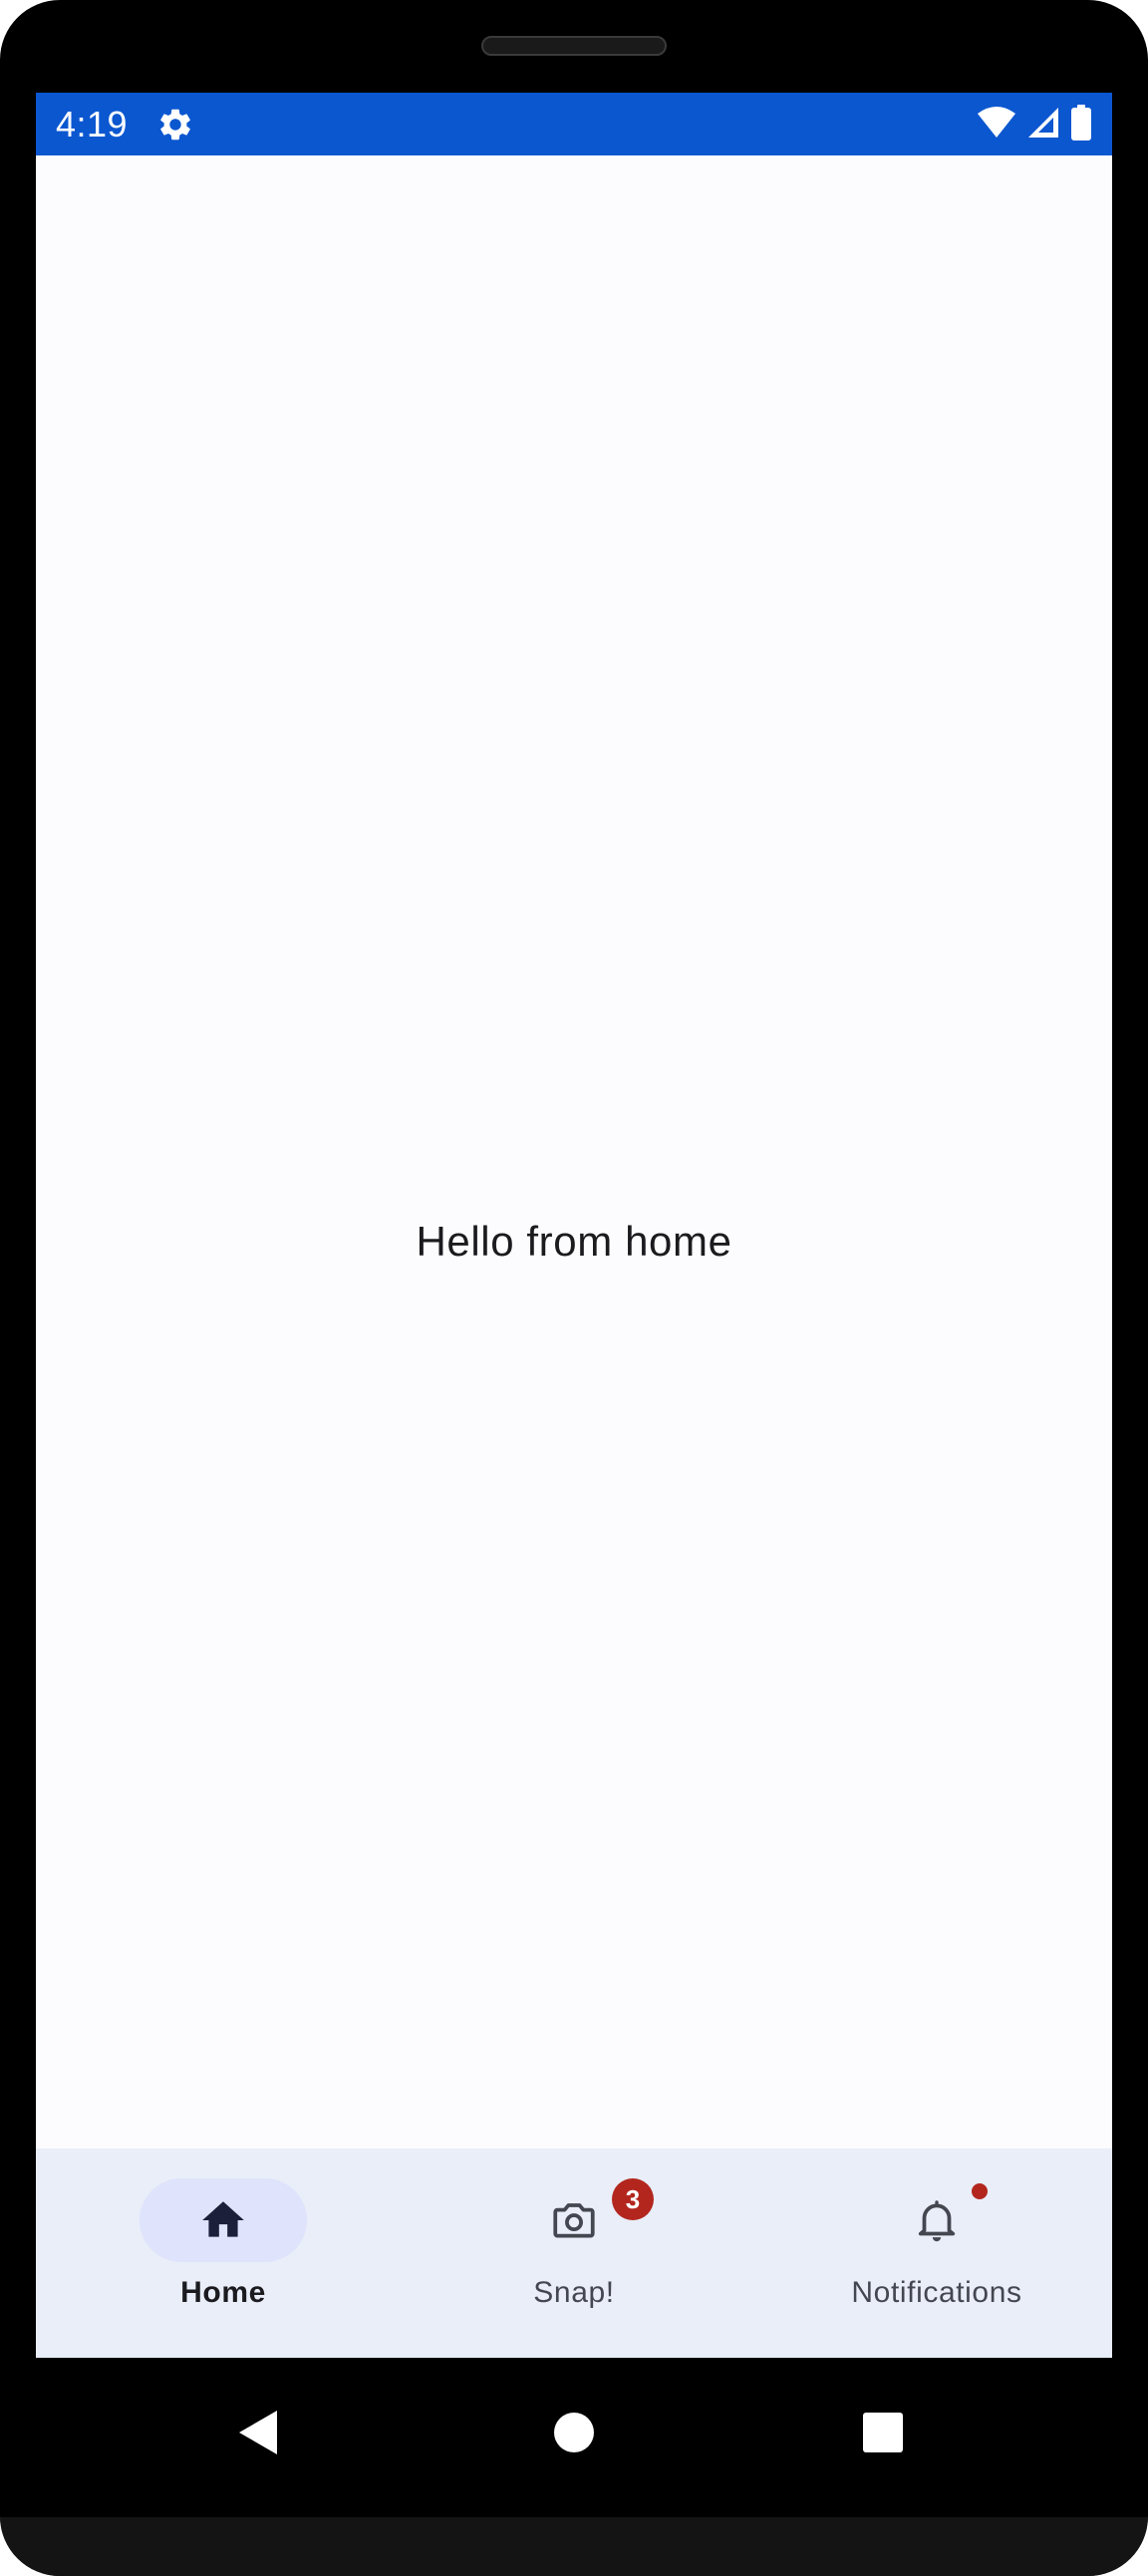 Image resolution: width=1148 pixels, height=2576 pixels. Describe the element at coordinates (934, 2253) in the screenshot. I see `nav-item-notifications: Notifications` at that location.